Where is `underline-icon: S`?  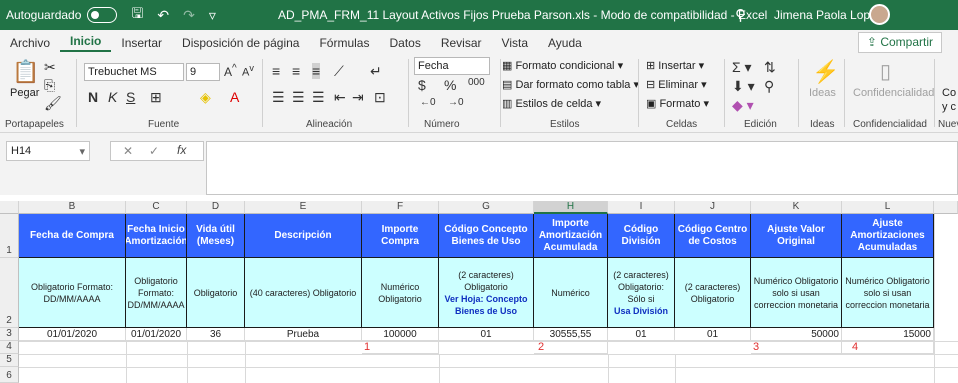
underline-icon: S is located at coordinates (130, 97).